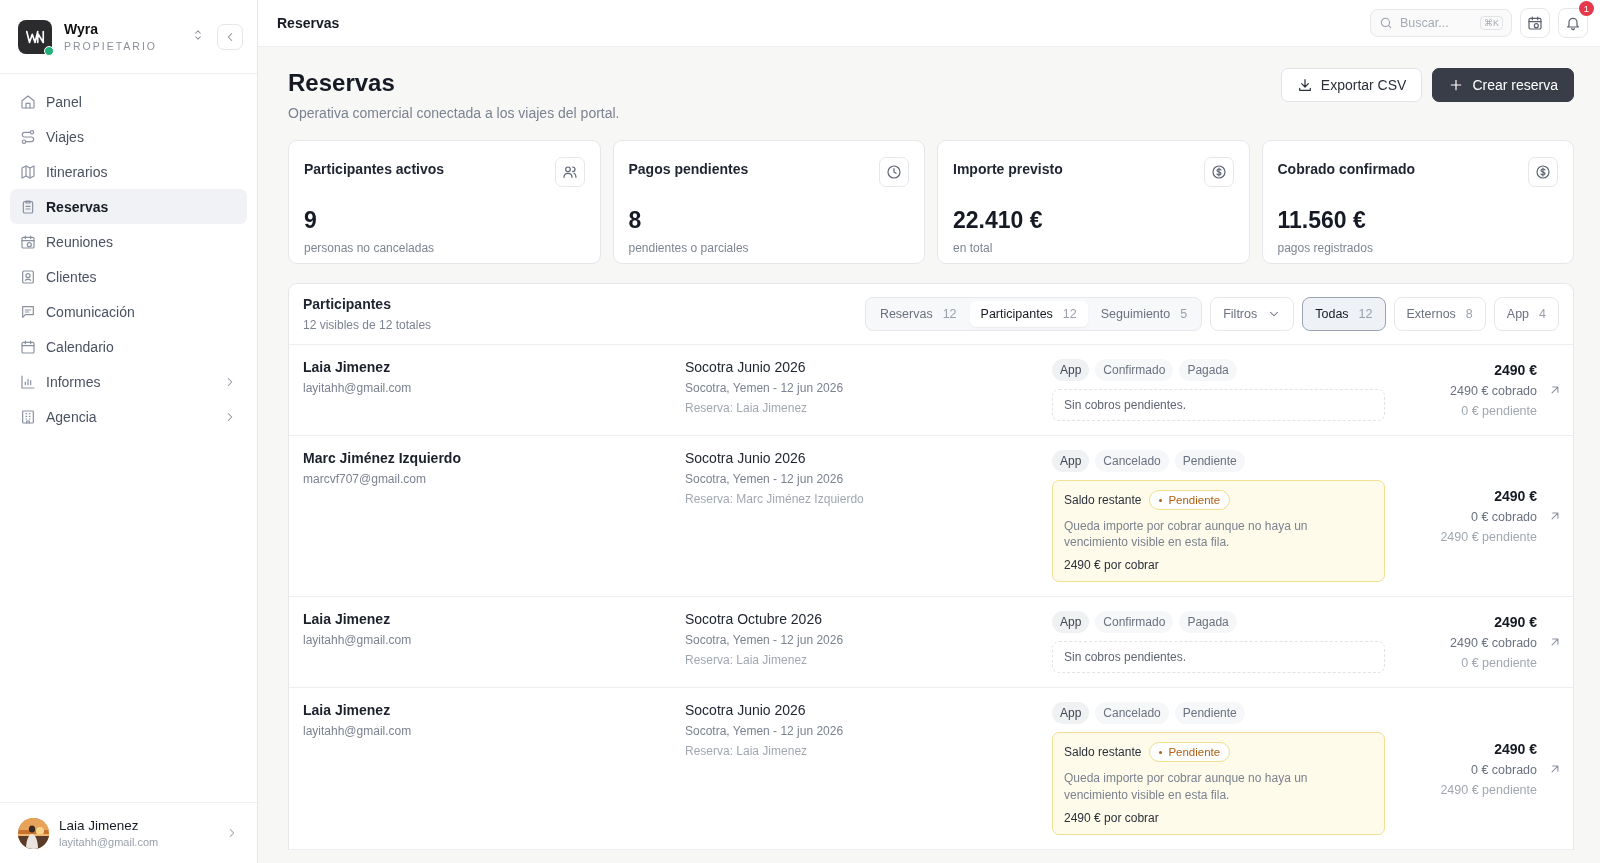  What do you see at coordinates (128, 136) in the screenshot?
I see `sidebar-item: Viajes` at bounding box center [128, 136].